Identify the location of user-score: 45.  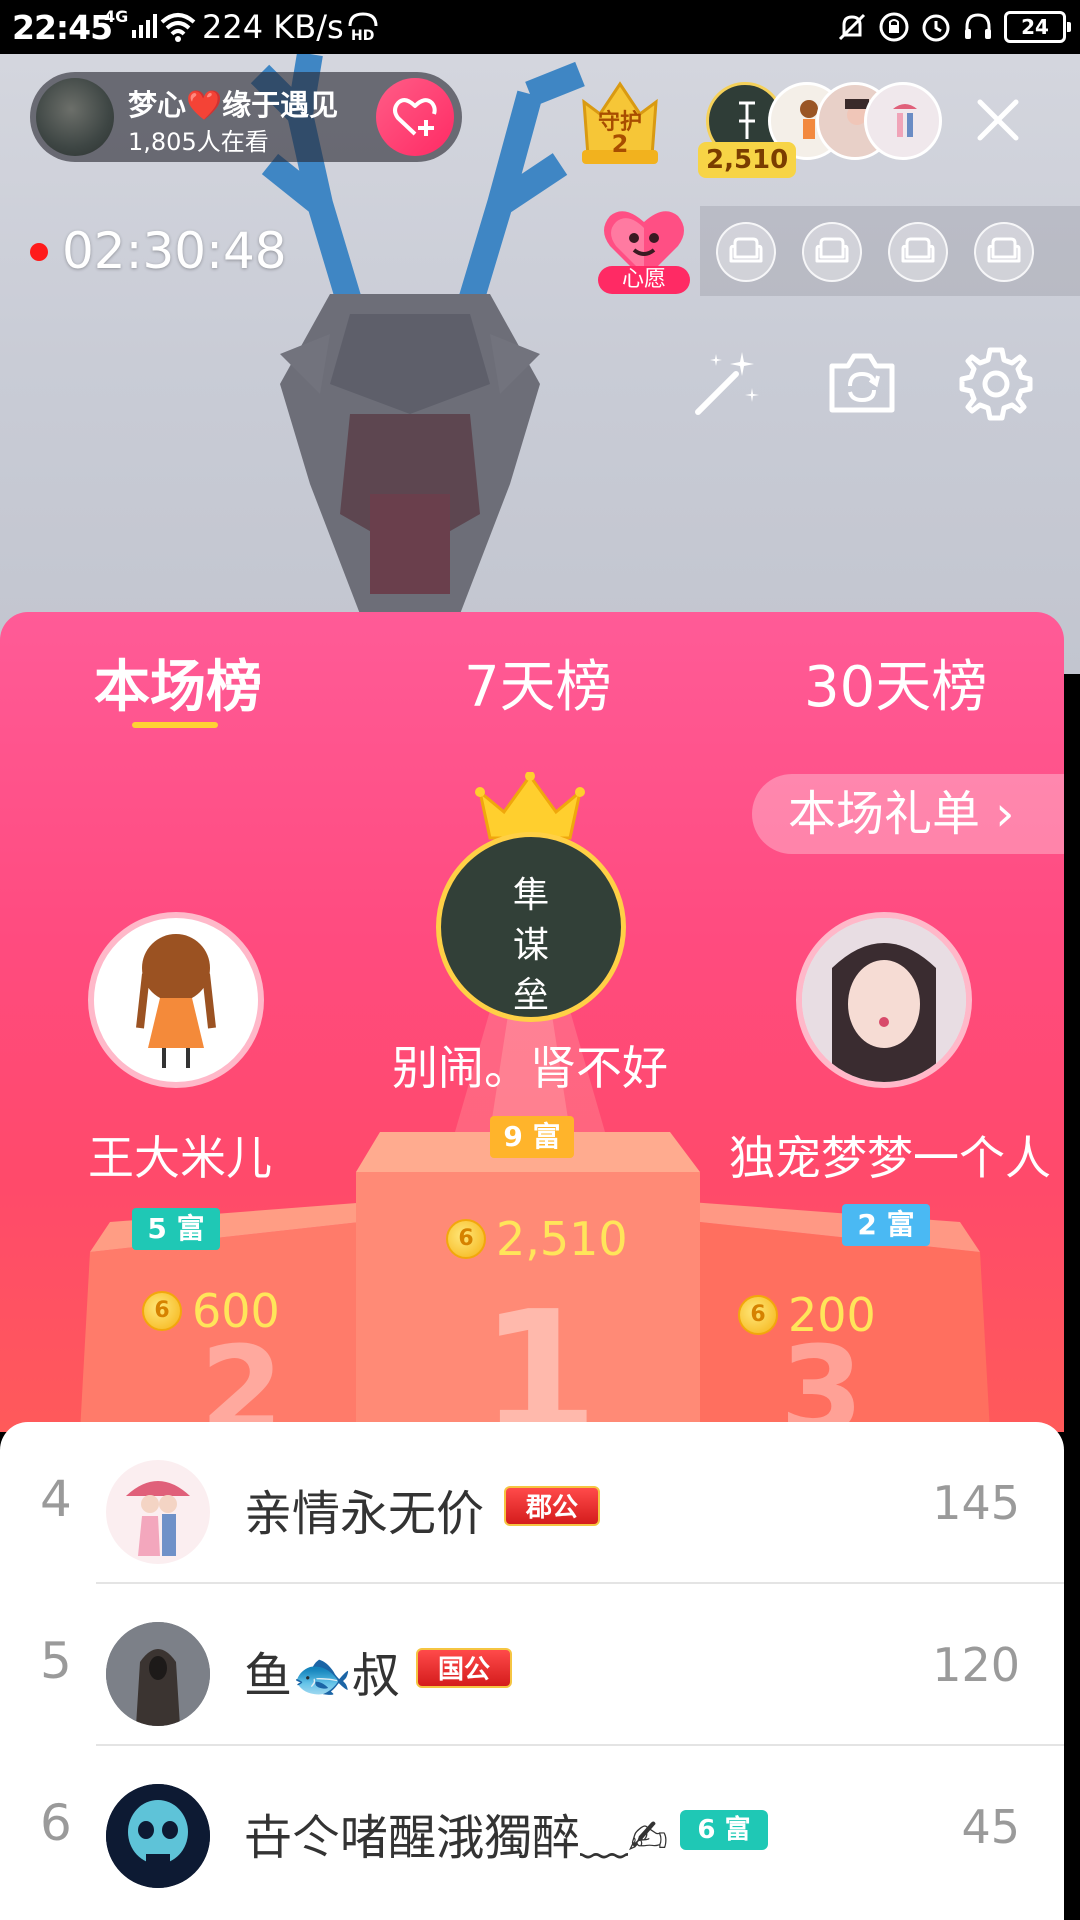
(990, 1827).